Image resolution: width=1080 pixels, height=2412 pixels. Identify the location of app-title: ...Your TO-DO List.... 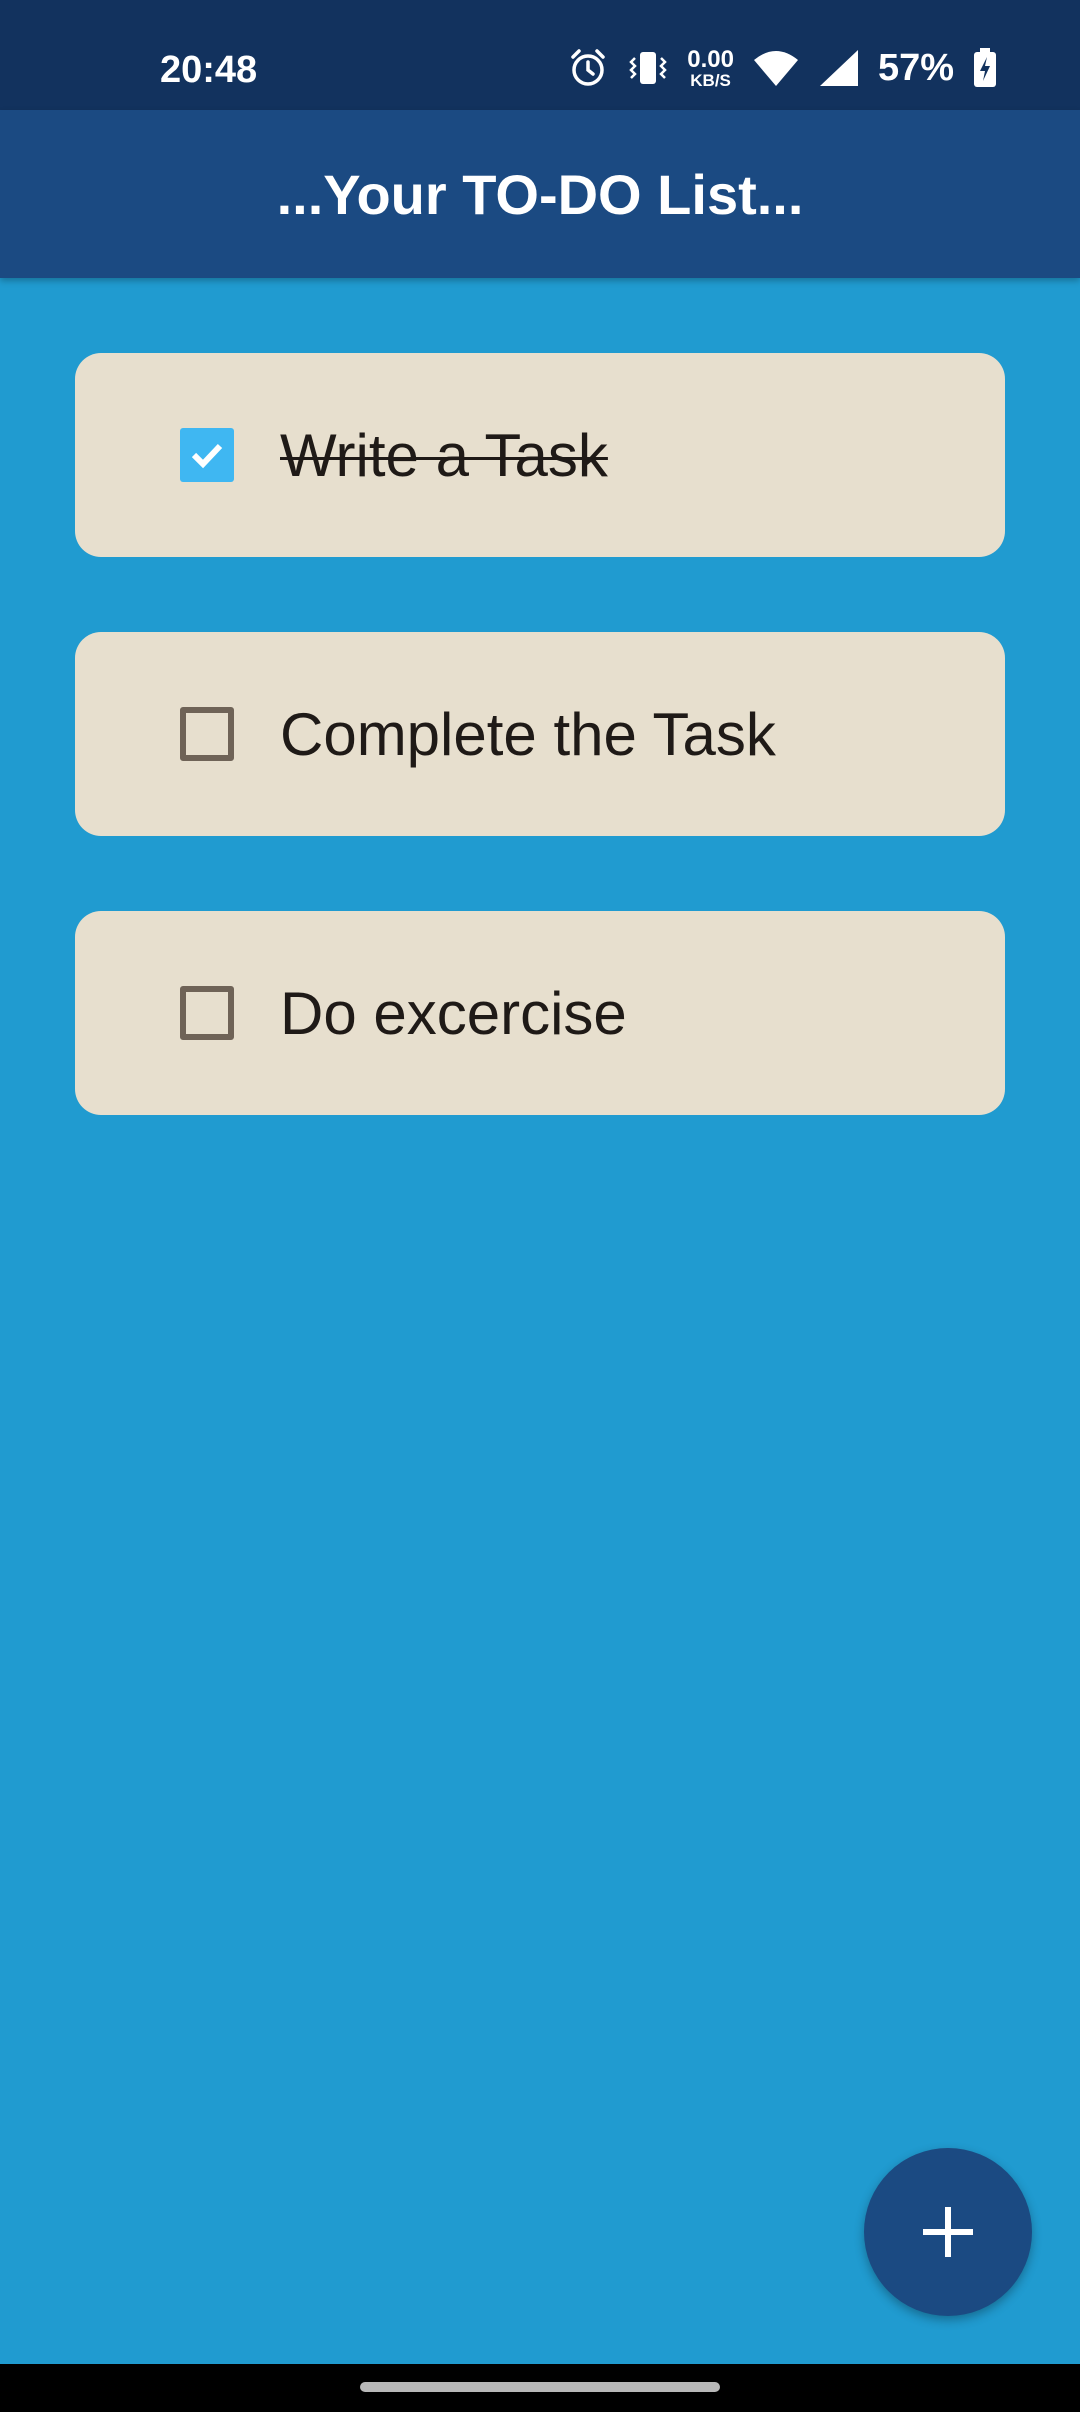
(540, 194).